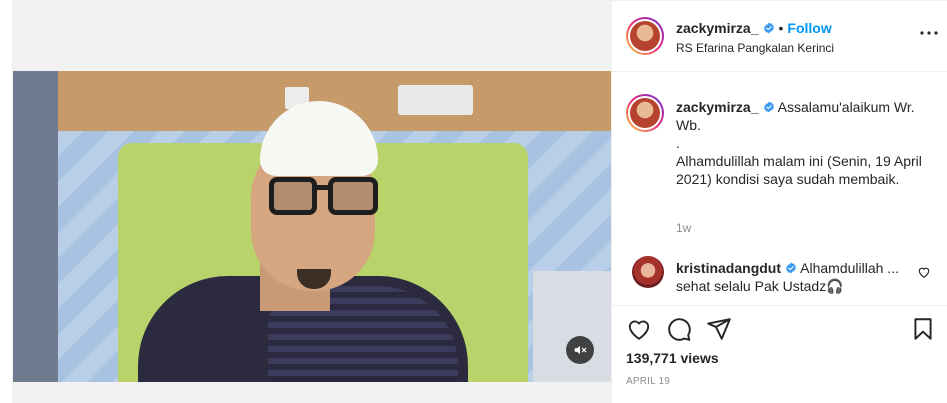 This screenshot has height=403, width=947. What do you see at coordinates (322, 187) in the screenshot?
I see `video-glasses-bridge` at bounding box center [322, 187].